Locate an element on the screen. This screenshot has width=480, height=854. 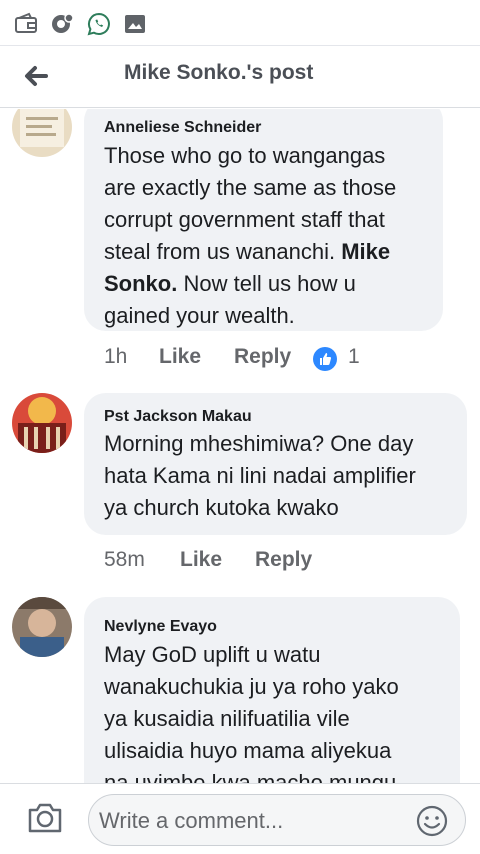
comment-author: Pst Jackson Makau is located at coordinates (178, 417).